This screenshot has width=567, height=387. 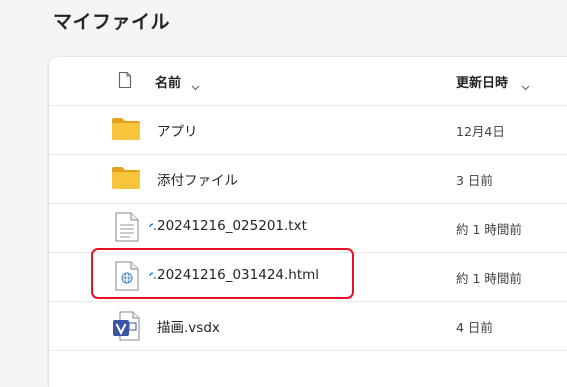 I want to click on file-modified: 3 日前, so click(x=474, y=180).